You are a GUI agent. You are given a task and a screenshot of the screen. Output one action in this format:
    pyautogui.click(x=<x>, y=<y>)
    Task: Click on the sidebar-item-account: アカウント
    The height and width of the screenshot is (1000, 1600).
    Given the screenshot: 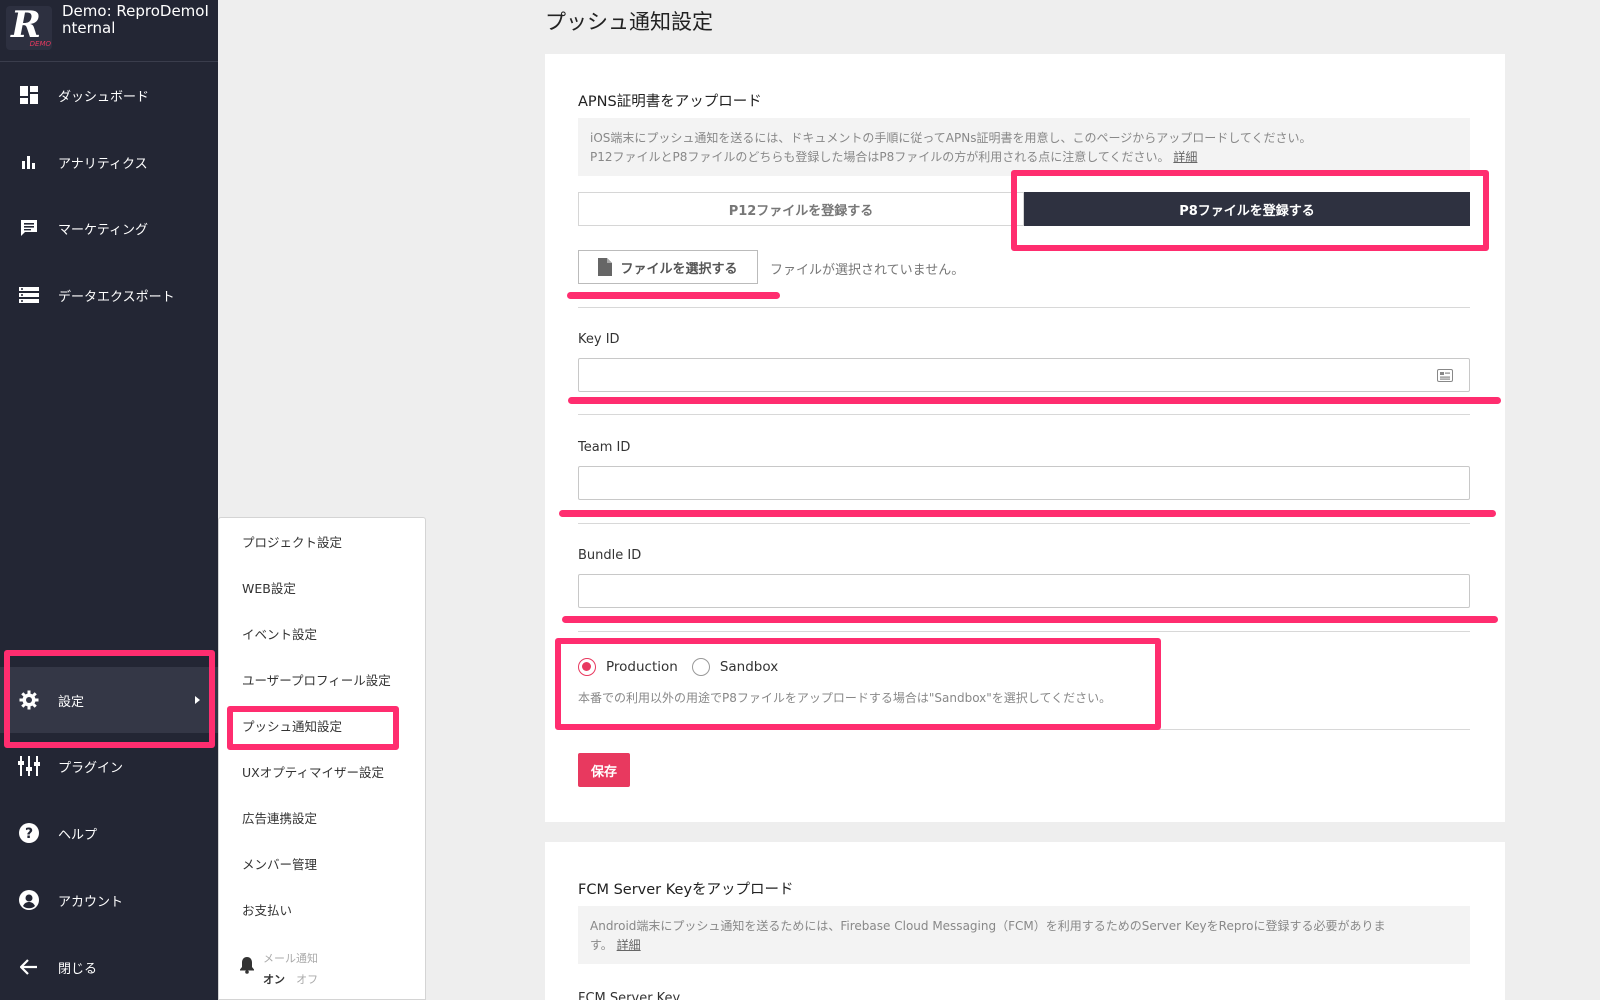 What is the action you would take?
    pyautogui.click(x=109, y=900)
    